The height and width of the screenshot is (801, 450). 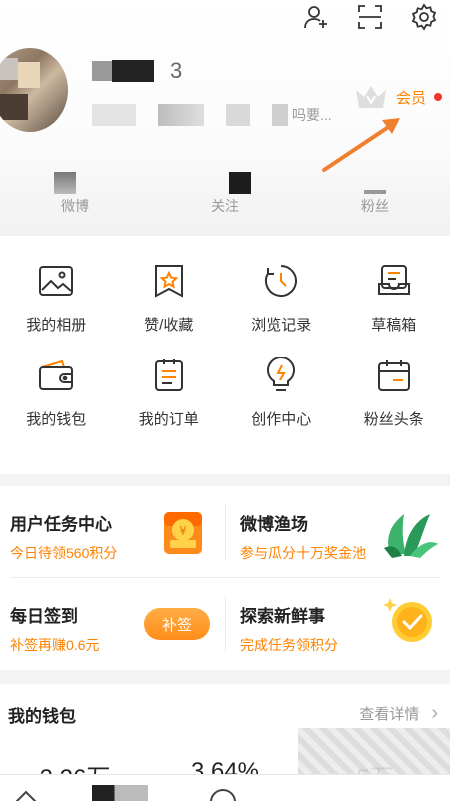 I want to click on grid-item-label: 我的订单, so click(x=168, y=419).